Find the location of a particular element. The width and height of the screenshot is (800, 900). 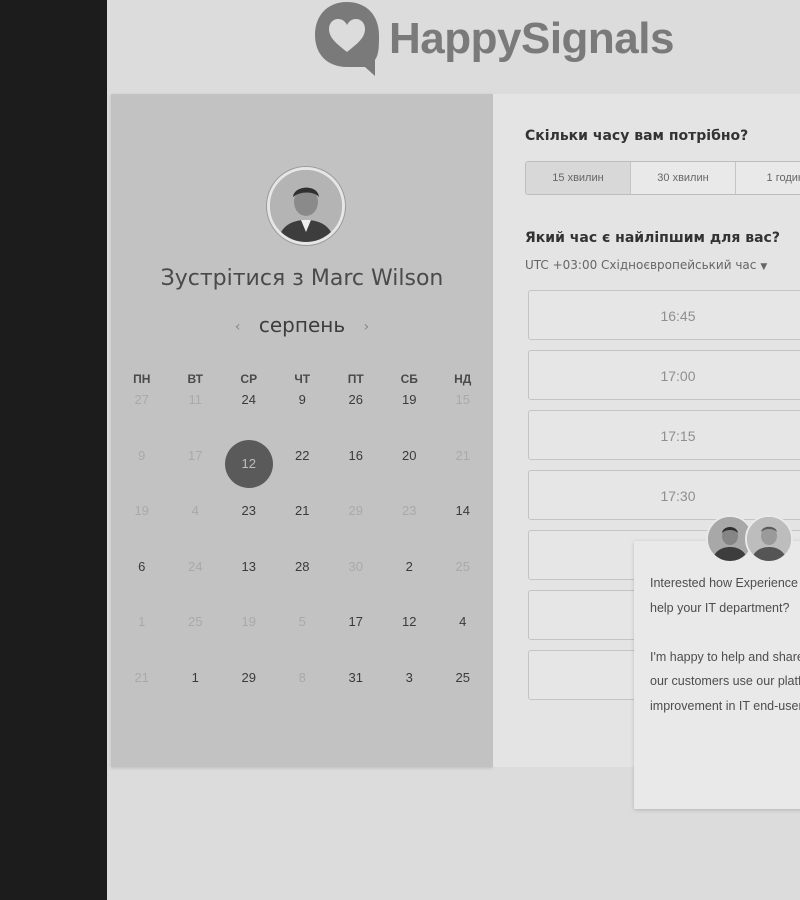

calendar-day: 15 is located at coordinates (462, 399).